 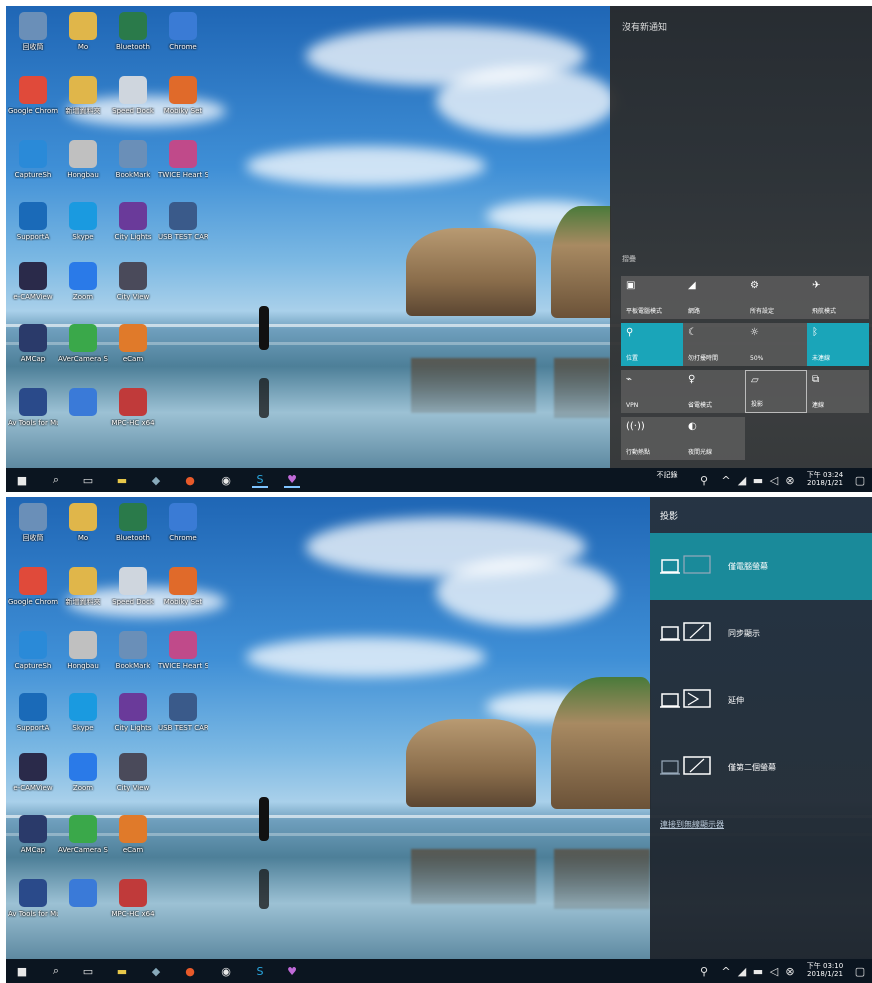 I want to click on quick-action-tile: ✈ 飛航模式, so click(x=838, y=297).